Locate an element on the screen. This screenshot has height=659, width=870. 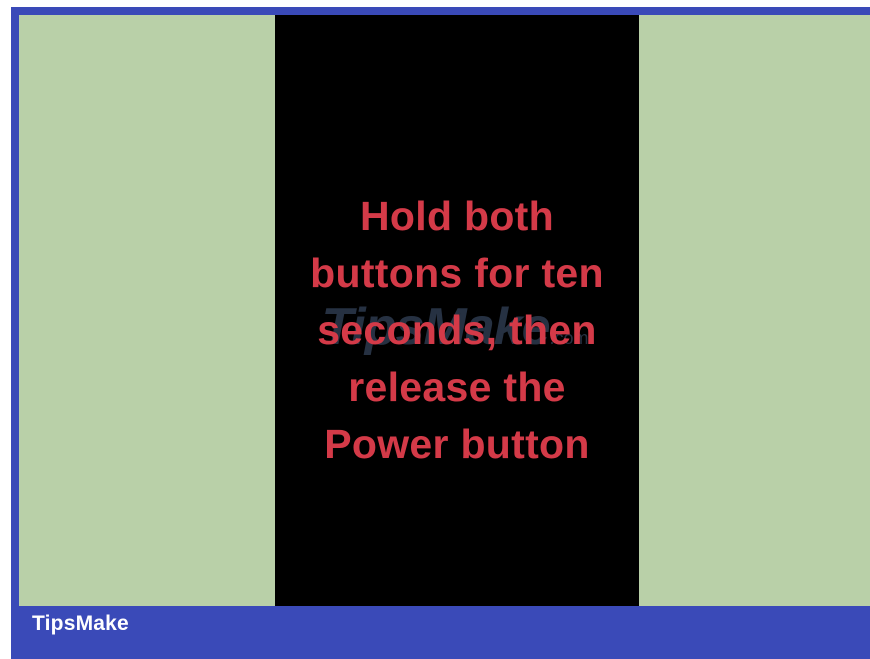
caption-line-3: seconds, then is located at coordinates (457, 330).